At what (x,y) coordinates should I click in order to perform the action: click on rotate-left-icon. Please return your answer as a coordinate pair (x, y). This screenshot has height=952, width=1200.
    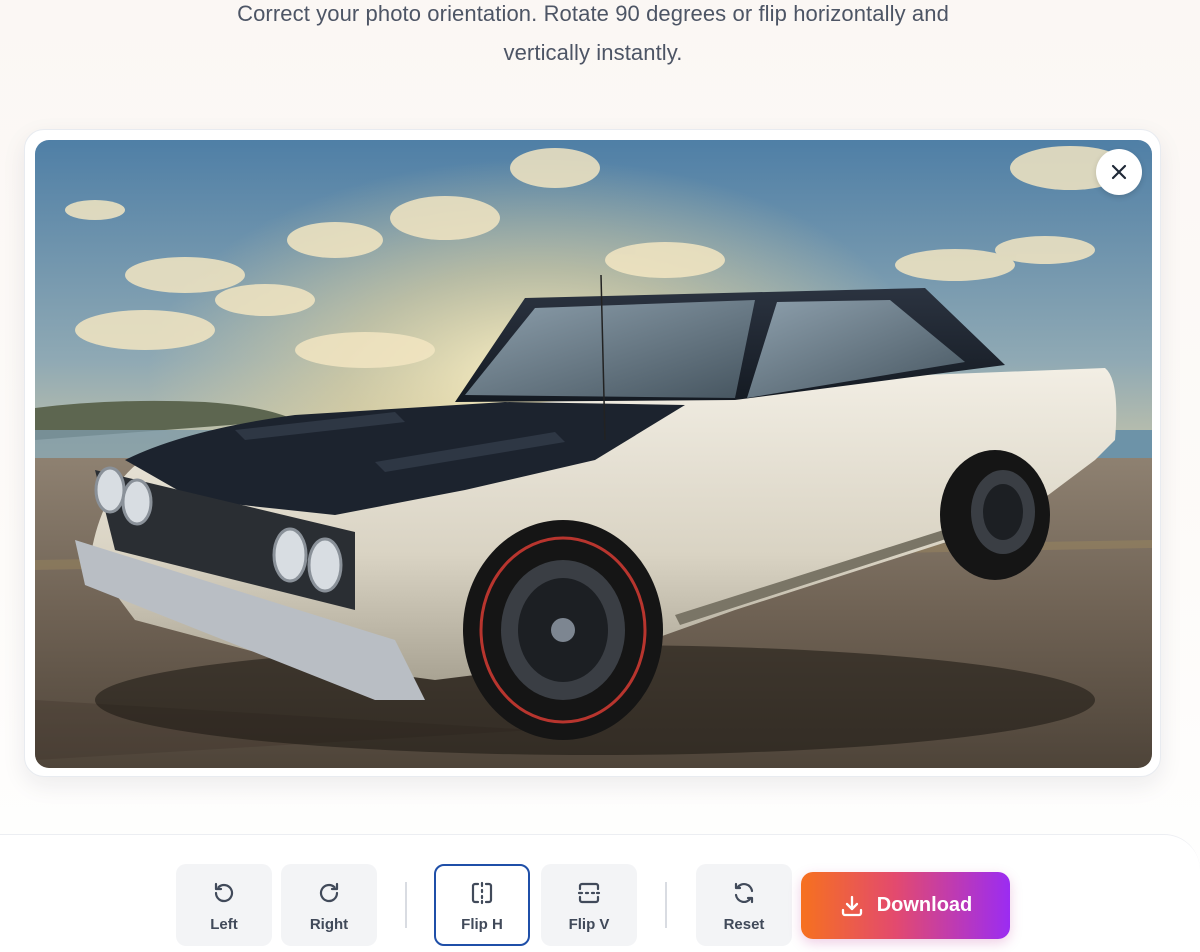
    Looking at the image, I should click on (224, 893).